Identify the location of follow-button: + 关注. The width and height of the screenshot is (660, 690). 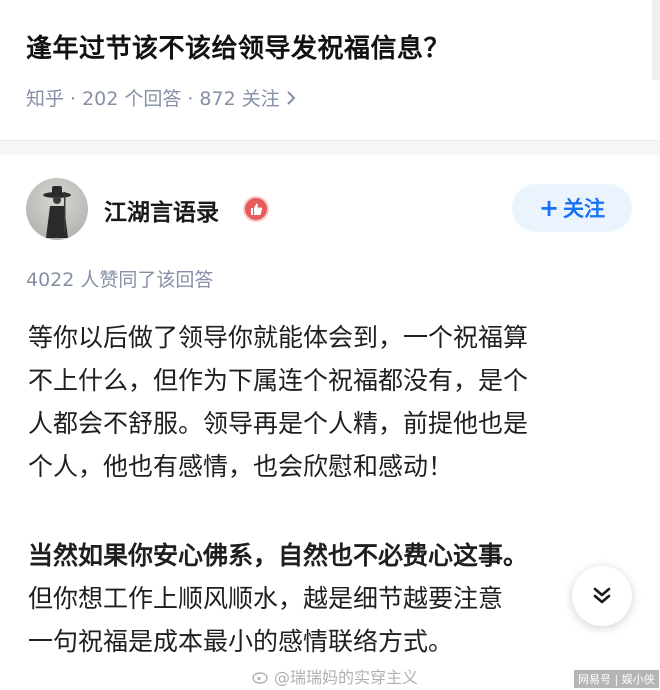
(572, 208).